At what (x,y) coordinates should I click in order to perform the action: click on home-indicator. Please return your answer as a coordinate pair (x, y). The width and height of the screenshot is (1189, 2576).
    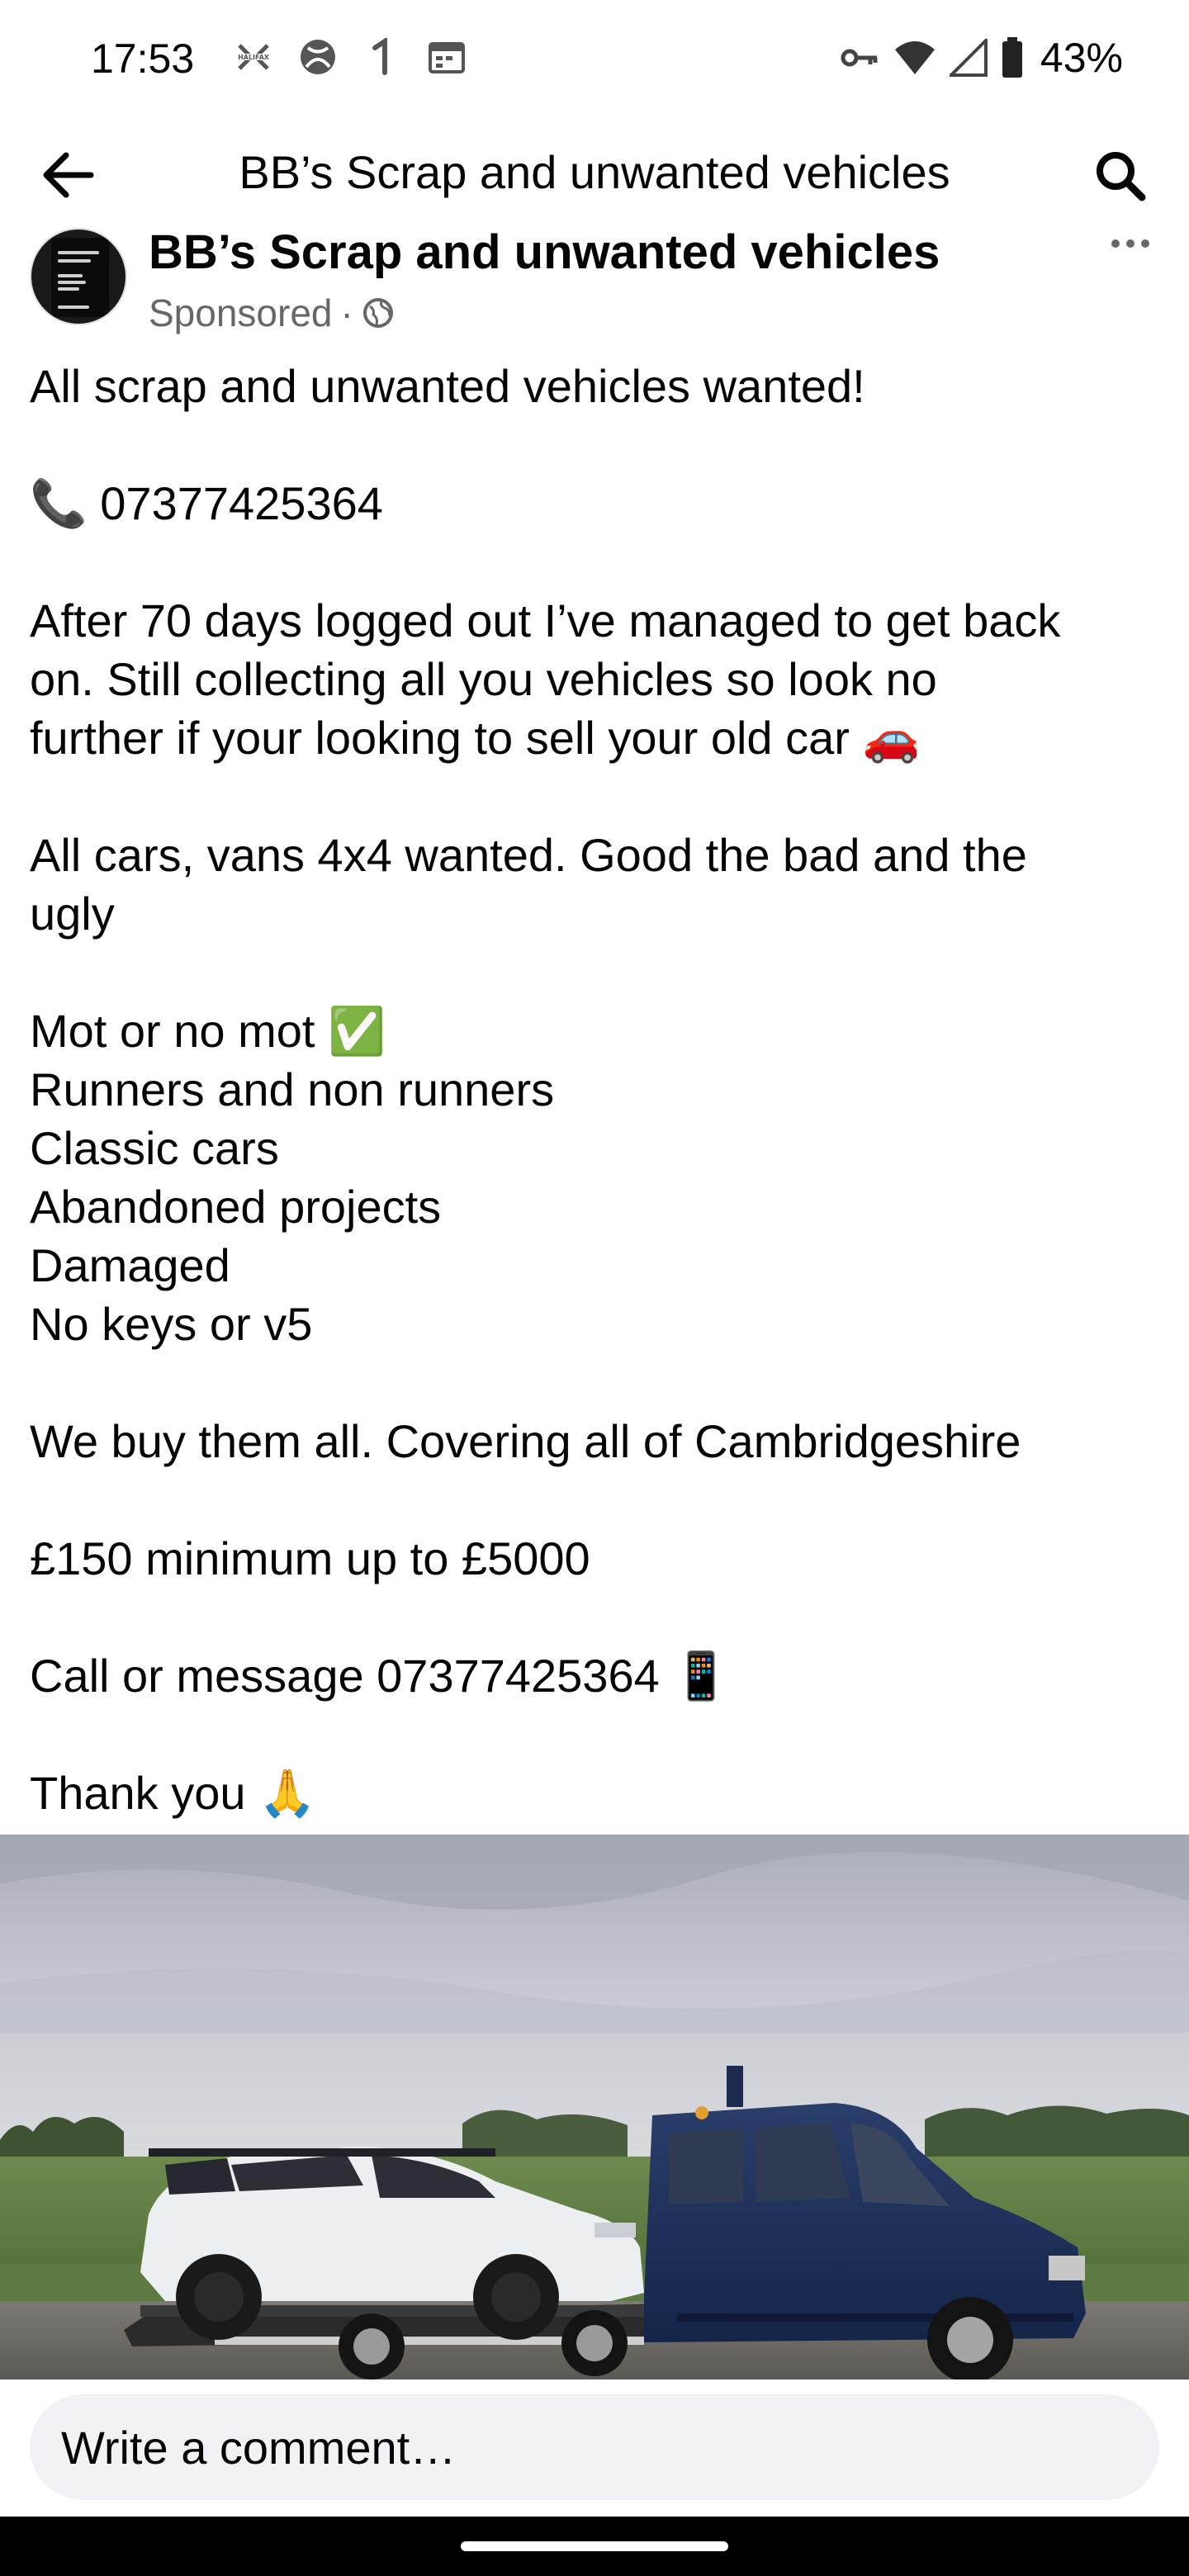
    Looking at the image, I should click on (594, 2546).